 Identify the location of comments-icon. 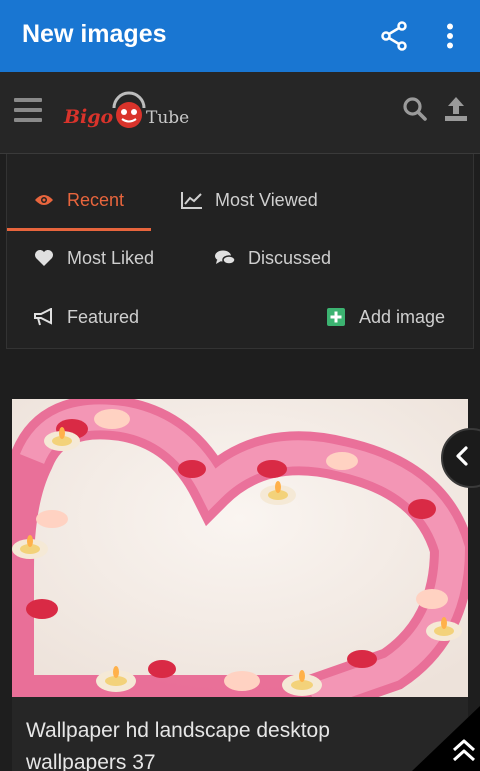
(225, 258).